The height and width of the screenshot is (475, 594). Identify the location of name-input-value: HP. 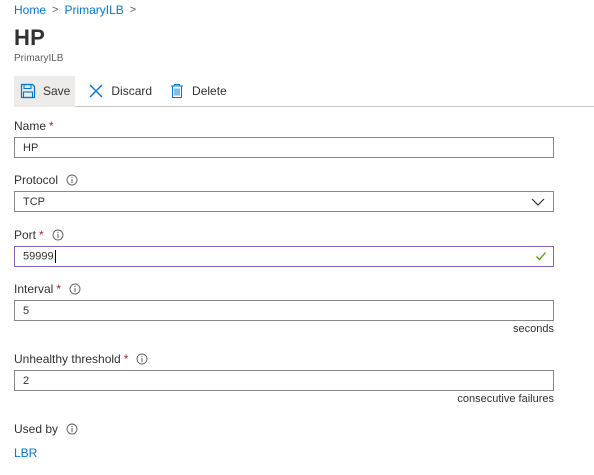
(31, 147).